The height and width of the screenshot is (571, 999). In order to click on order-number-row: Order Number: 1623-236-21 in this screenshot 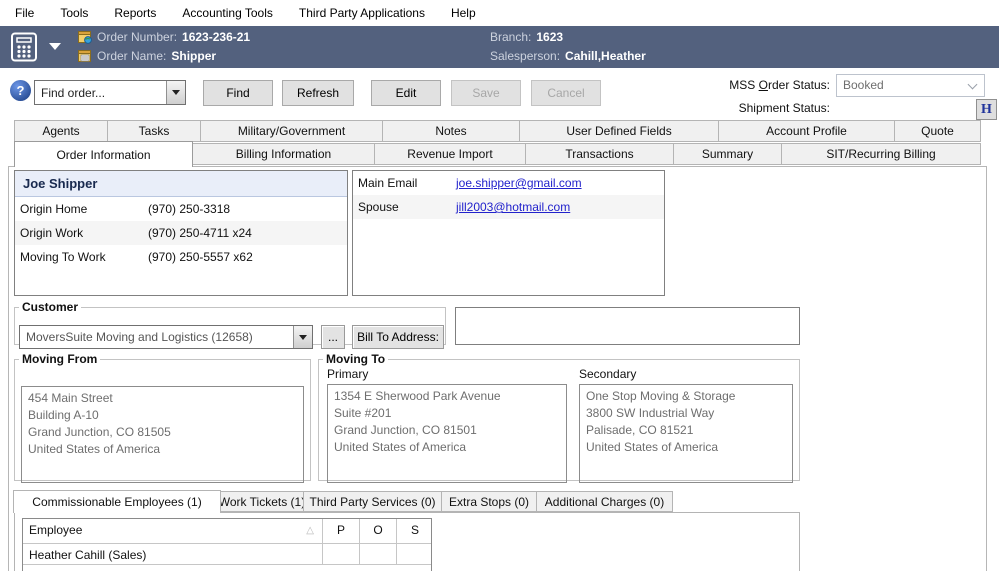, I will do `click(164, 37)`.